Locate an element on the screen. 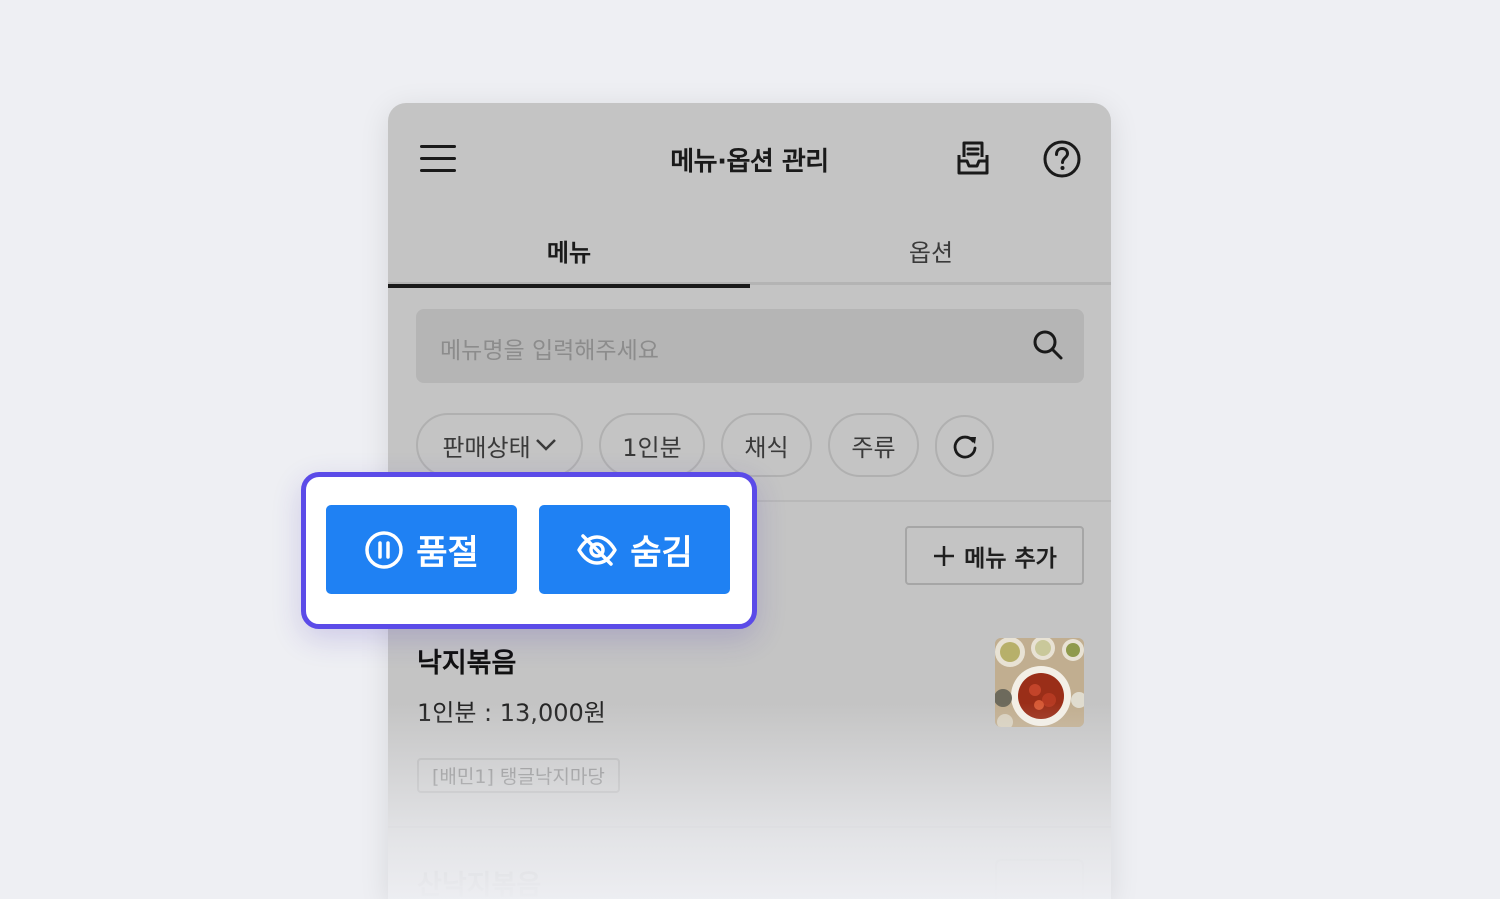 This screenshot has width=1500, height=899. help-icon is located at coordinates (1062, 159).